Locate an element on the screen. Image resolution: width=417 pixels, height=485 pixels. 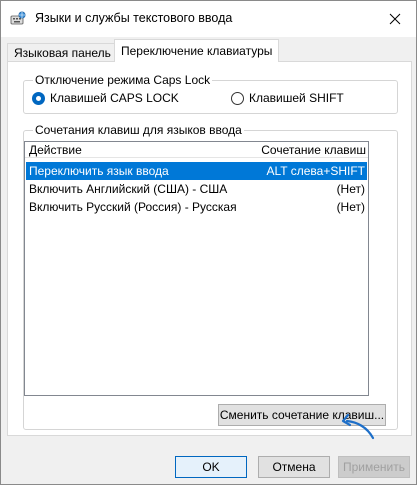
cancel-button: Отмена is located at coordinates (294, 467).